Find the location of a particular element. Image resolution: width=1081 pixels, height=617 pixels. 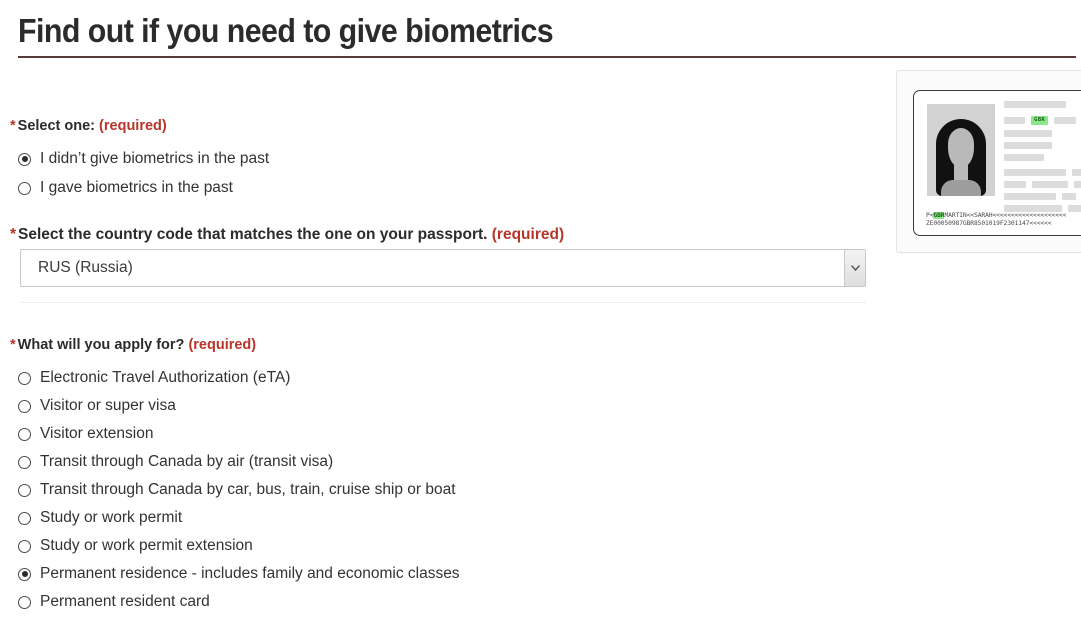

country-code-select: RUS (Russia) is located at coordinates (443, 268).